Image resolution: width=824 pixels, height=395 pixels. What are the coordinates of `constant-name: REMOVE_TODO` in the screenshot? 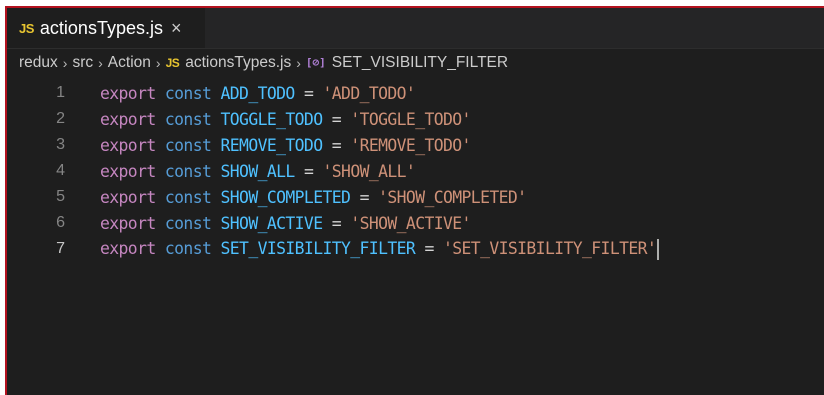 It's located at (272, 145).